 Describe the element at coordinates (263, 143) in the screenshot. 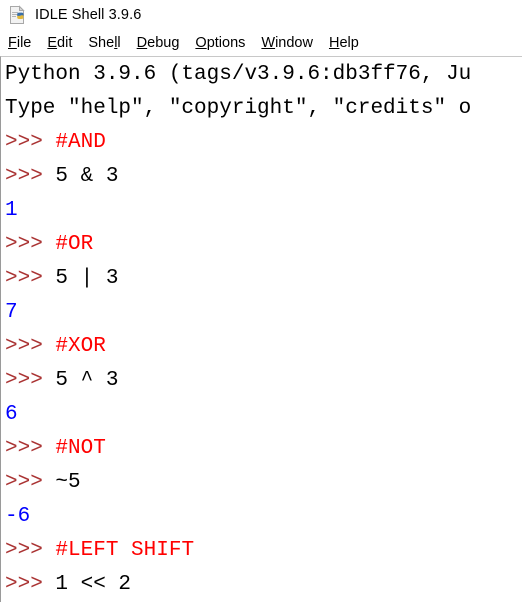

I see `console-comment-line: >>> #AND` at that location.